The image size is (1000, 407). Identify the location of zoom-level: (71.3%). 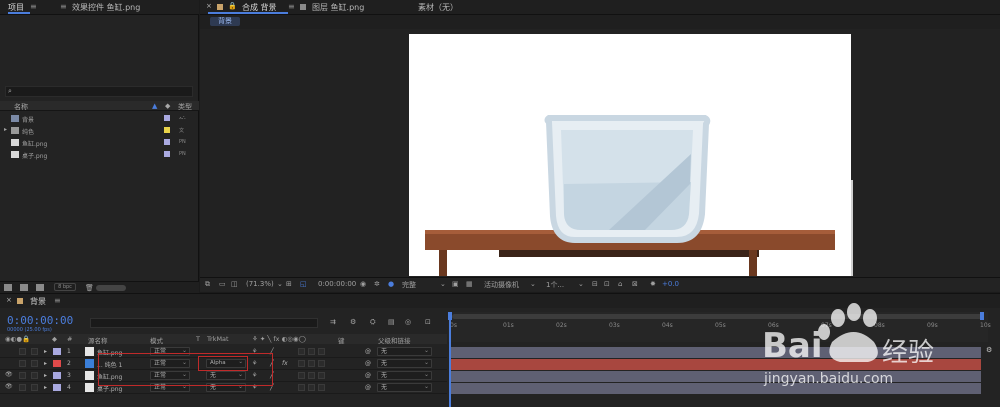
(260, 284).